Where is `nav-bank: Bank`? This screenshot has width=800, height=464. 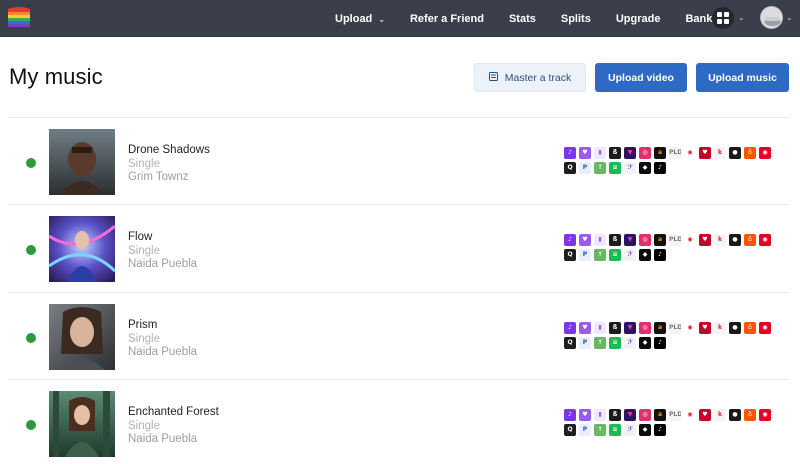 nav-bank: Bank is located at coordinates (698, 19).